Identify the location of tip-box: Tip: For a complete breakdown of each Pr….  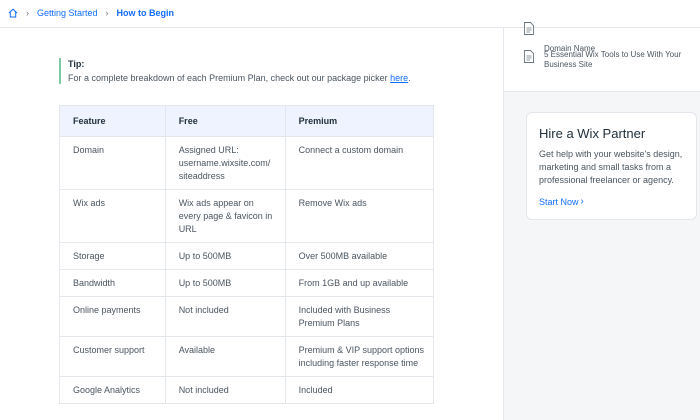
(235, 71).